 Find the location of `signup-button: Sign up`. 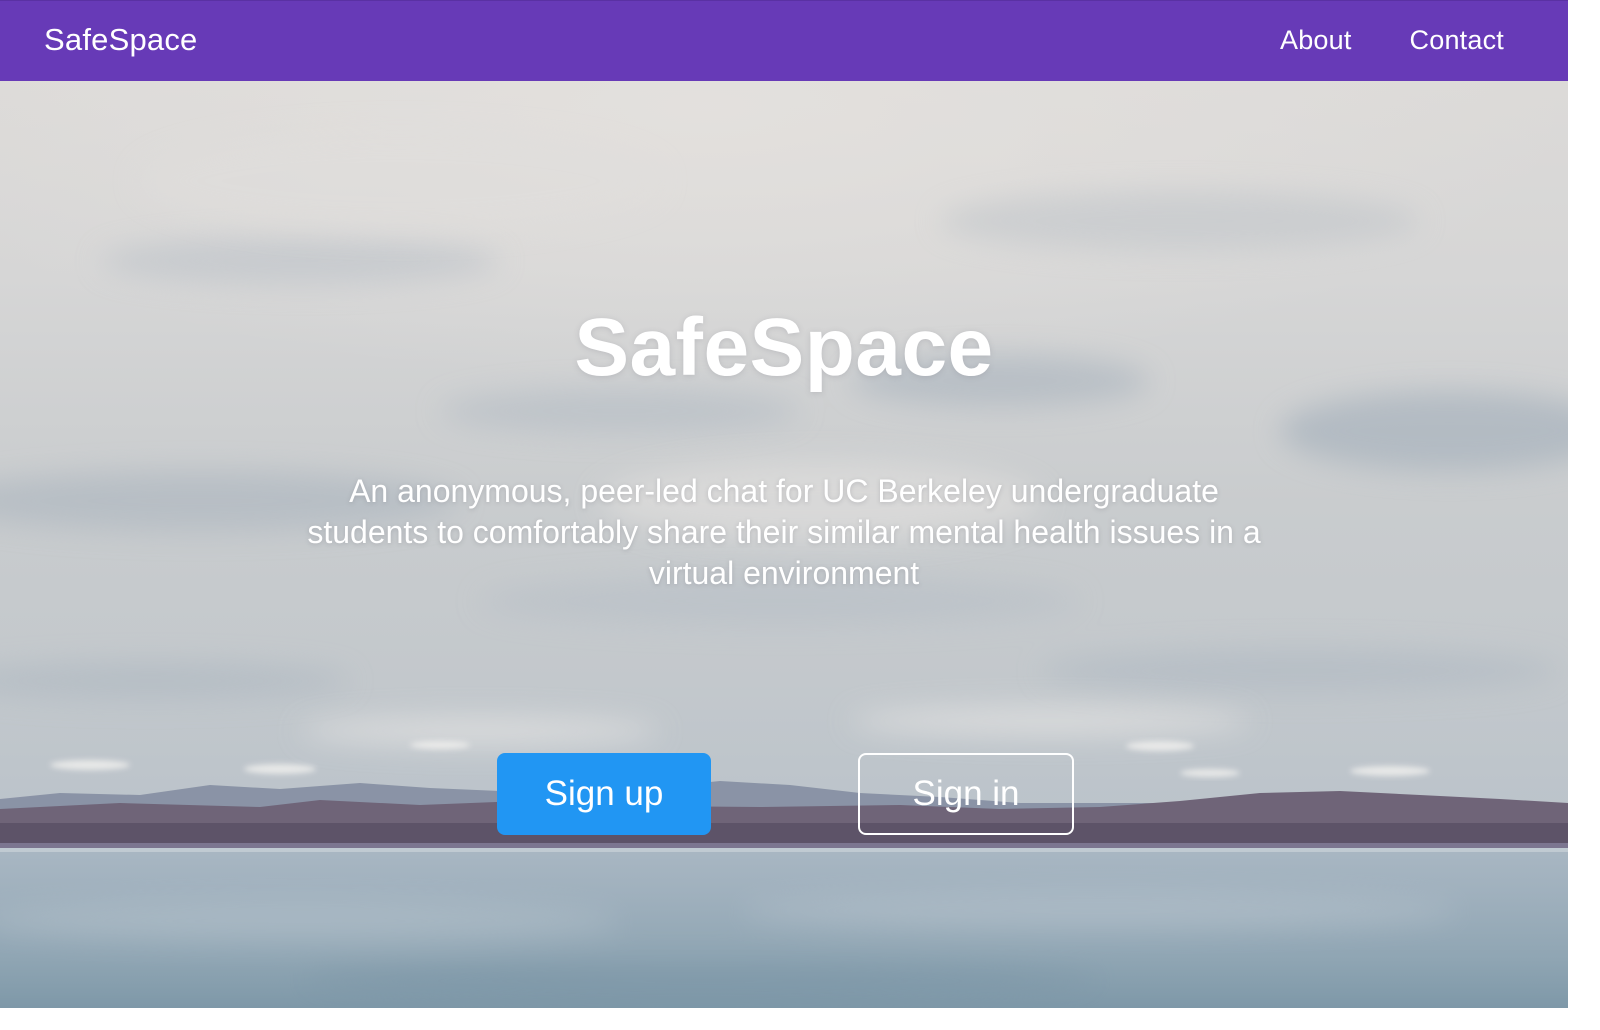

signup-button: Sign up is located at coordinates (604, 794).